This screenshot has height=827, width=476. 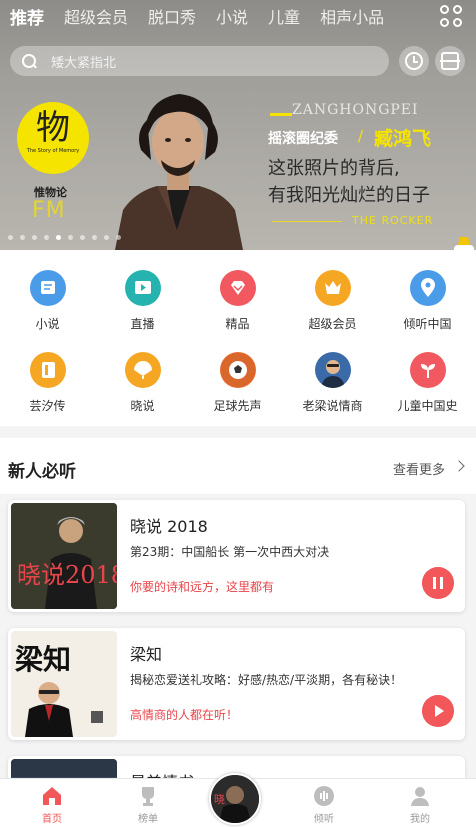 I want to click on audio-wave-icon, so click(x=324, y=796).